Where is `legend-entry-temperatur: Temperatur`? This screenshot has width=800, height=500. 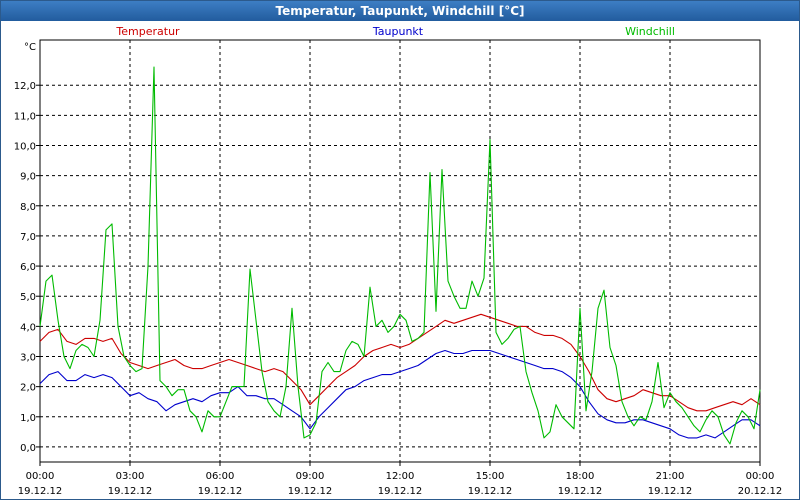 legend-entry-temperatur: Temperatur is located at coordinates (147, 31).